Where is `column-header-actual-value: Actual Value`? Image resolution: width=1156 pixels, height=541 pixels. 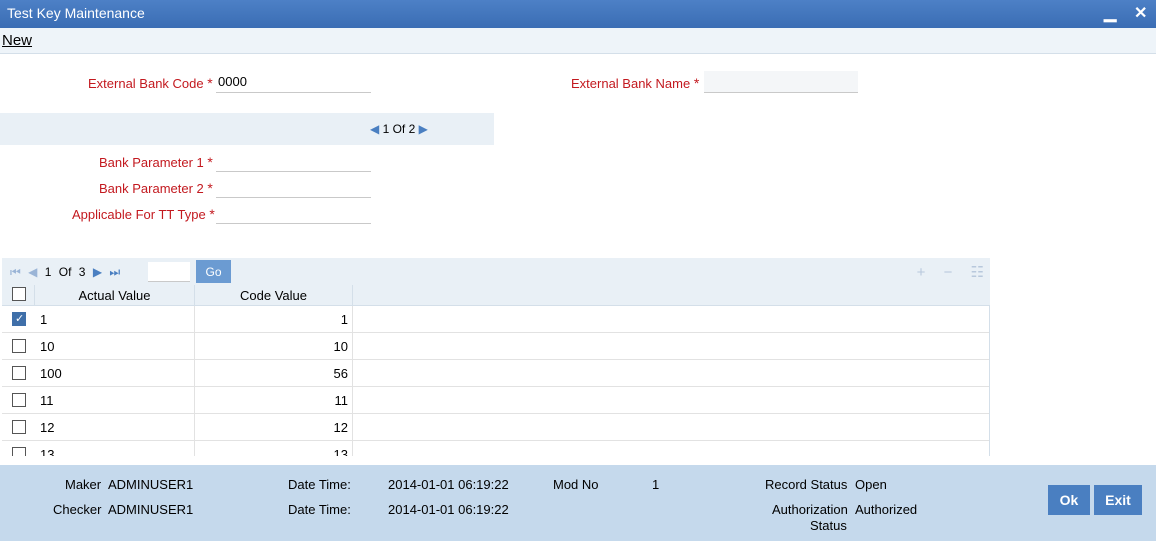 column-header-actual-value: Actual Value is located at coordinates (115, 295).